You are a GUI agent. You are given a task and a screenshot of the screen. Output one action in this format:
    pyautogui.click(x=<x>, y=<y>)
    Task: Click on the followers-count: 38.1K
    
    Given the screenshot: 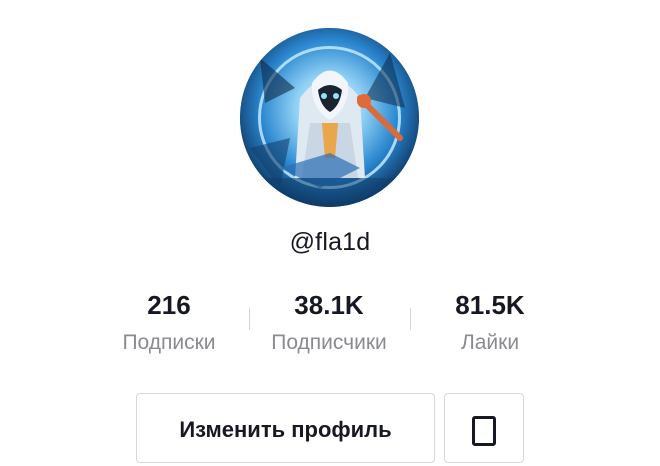 What is the action you would take?
    pyautogui.click(x=329, y=305)
    